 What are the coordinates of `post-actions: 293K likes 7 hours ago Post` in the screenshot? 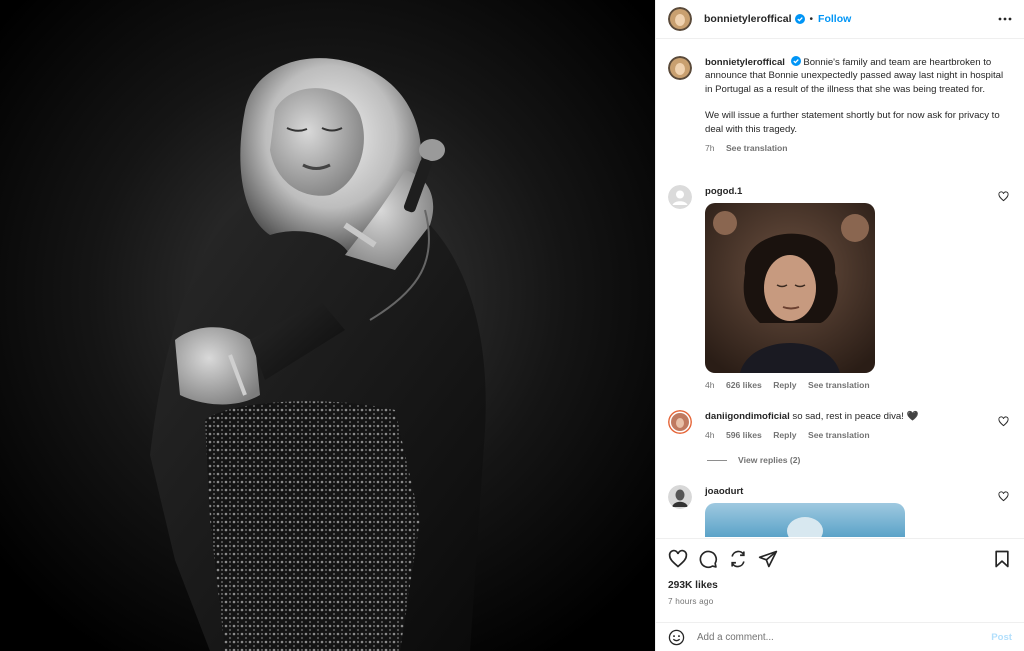 It's located at (840, 594).